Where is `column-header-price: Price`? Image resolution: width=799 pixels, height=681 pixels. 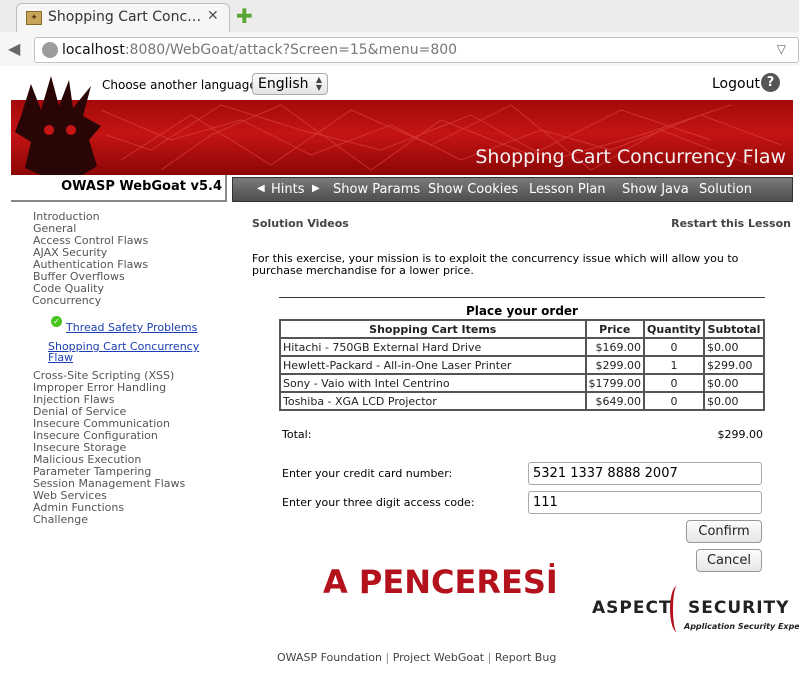 column-header-price: Price is located at coordinates (615, 329).